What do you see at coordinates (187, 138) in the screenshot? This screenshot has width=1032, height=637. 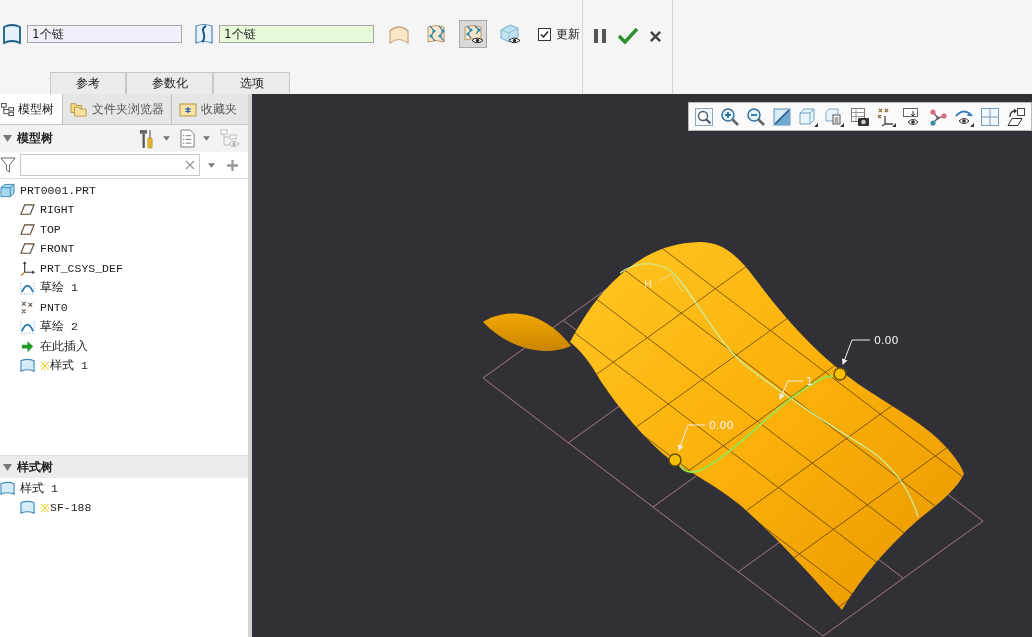 I see `list-icon` at bounding box center [187, 138].